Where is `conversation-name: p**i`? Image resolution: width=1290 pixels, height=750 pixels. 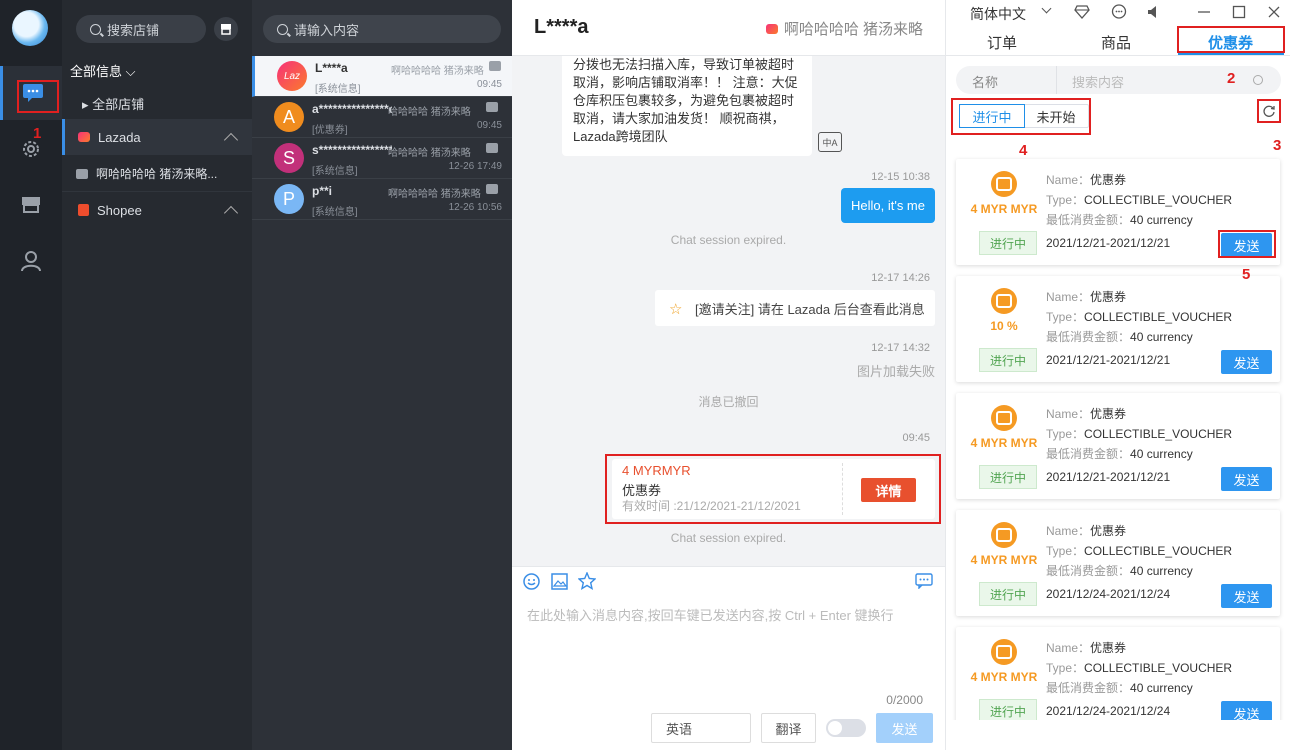
conversation-name: p**i is located at coordinates (322, 191).